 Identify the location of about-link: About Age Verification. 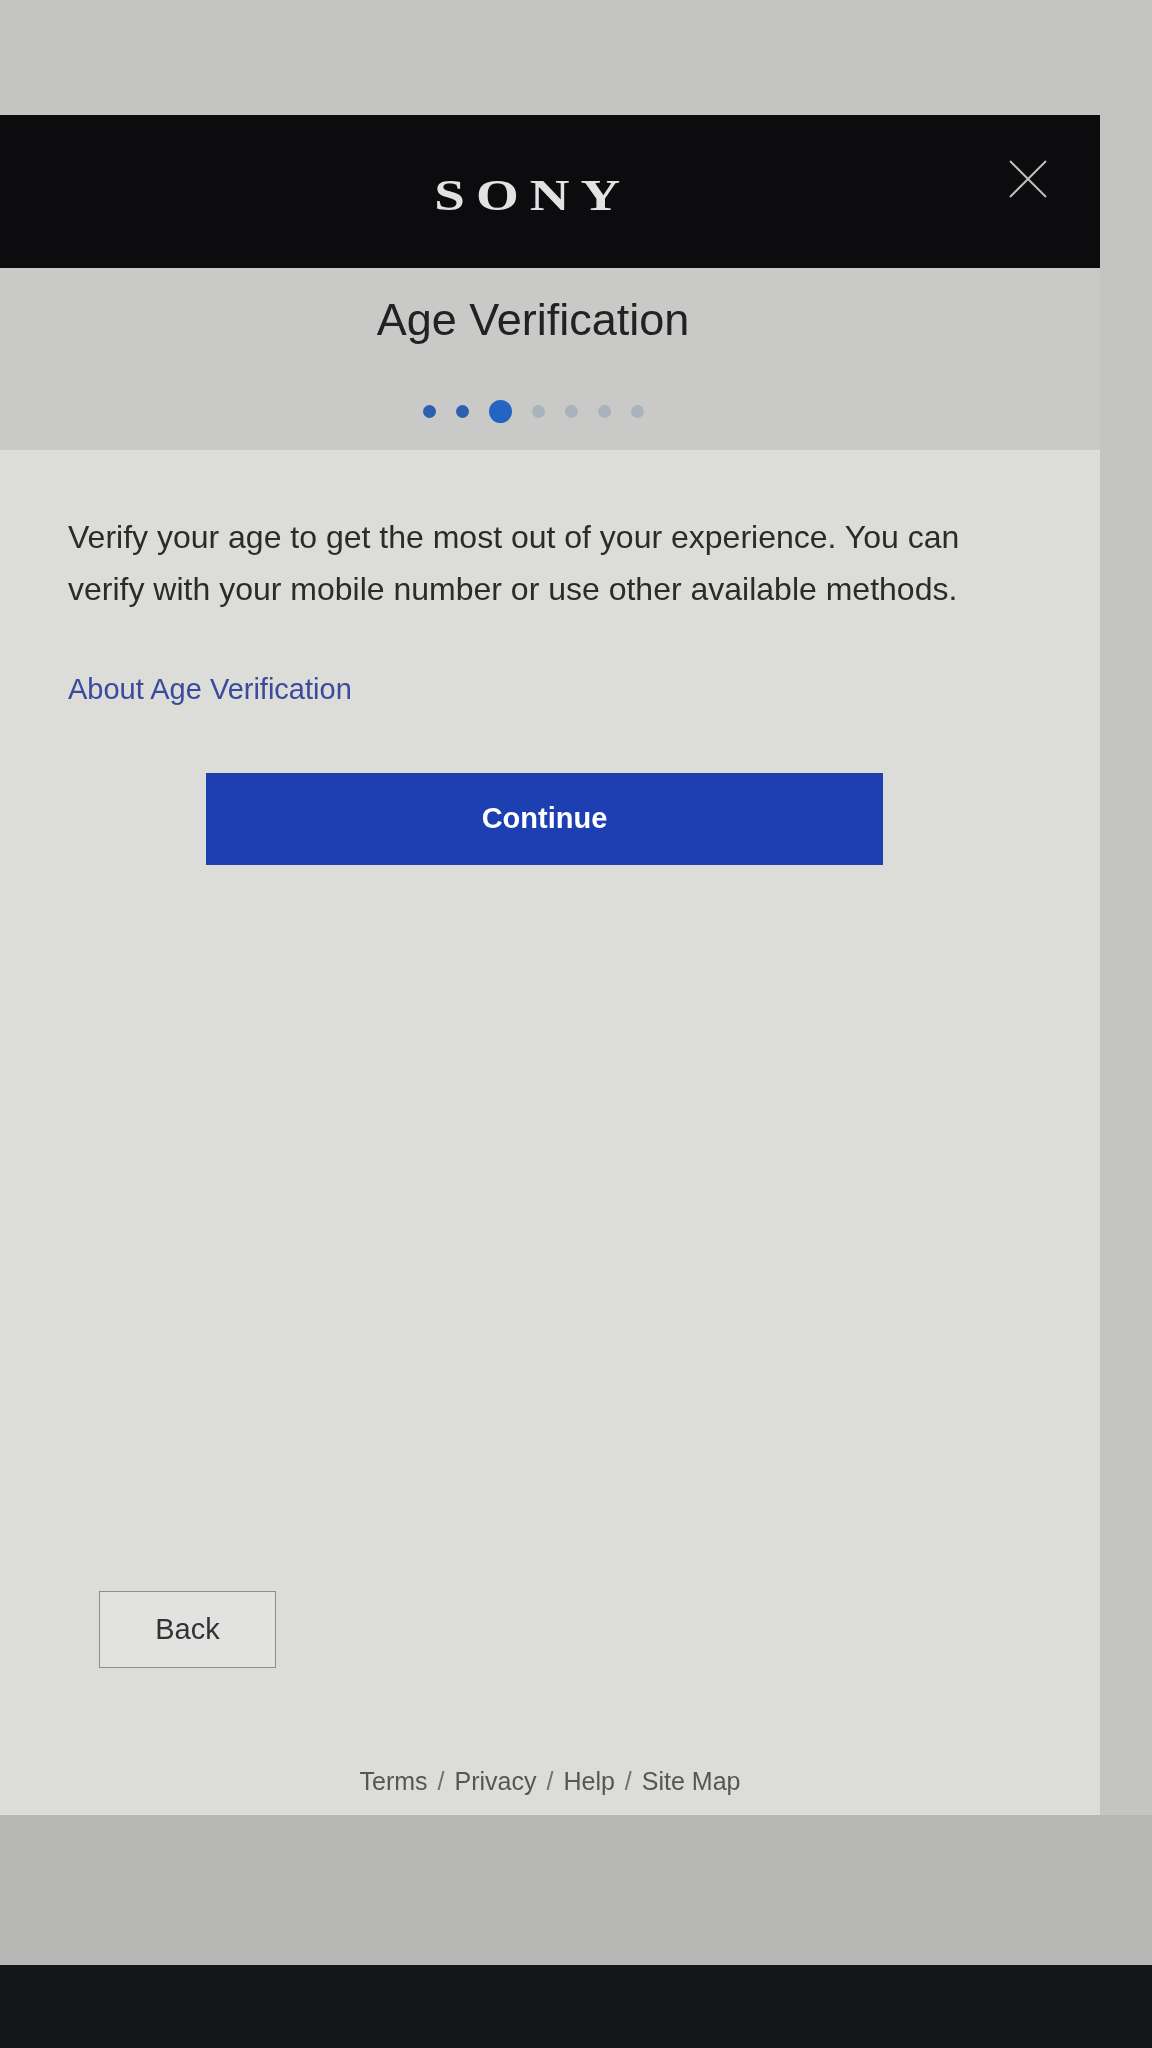
(210, 689).